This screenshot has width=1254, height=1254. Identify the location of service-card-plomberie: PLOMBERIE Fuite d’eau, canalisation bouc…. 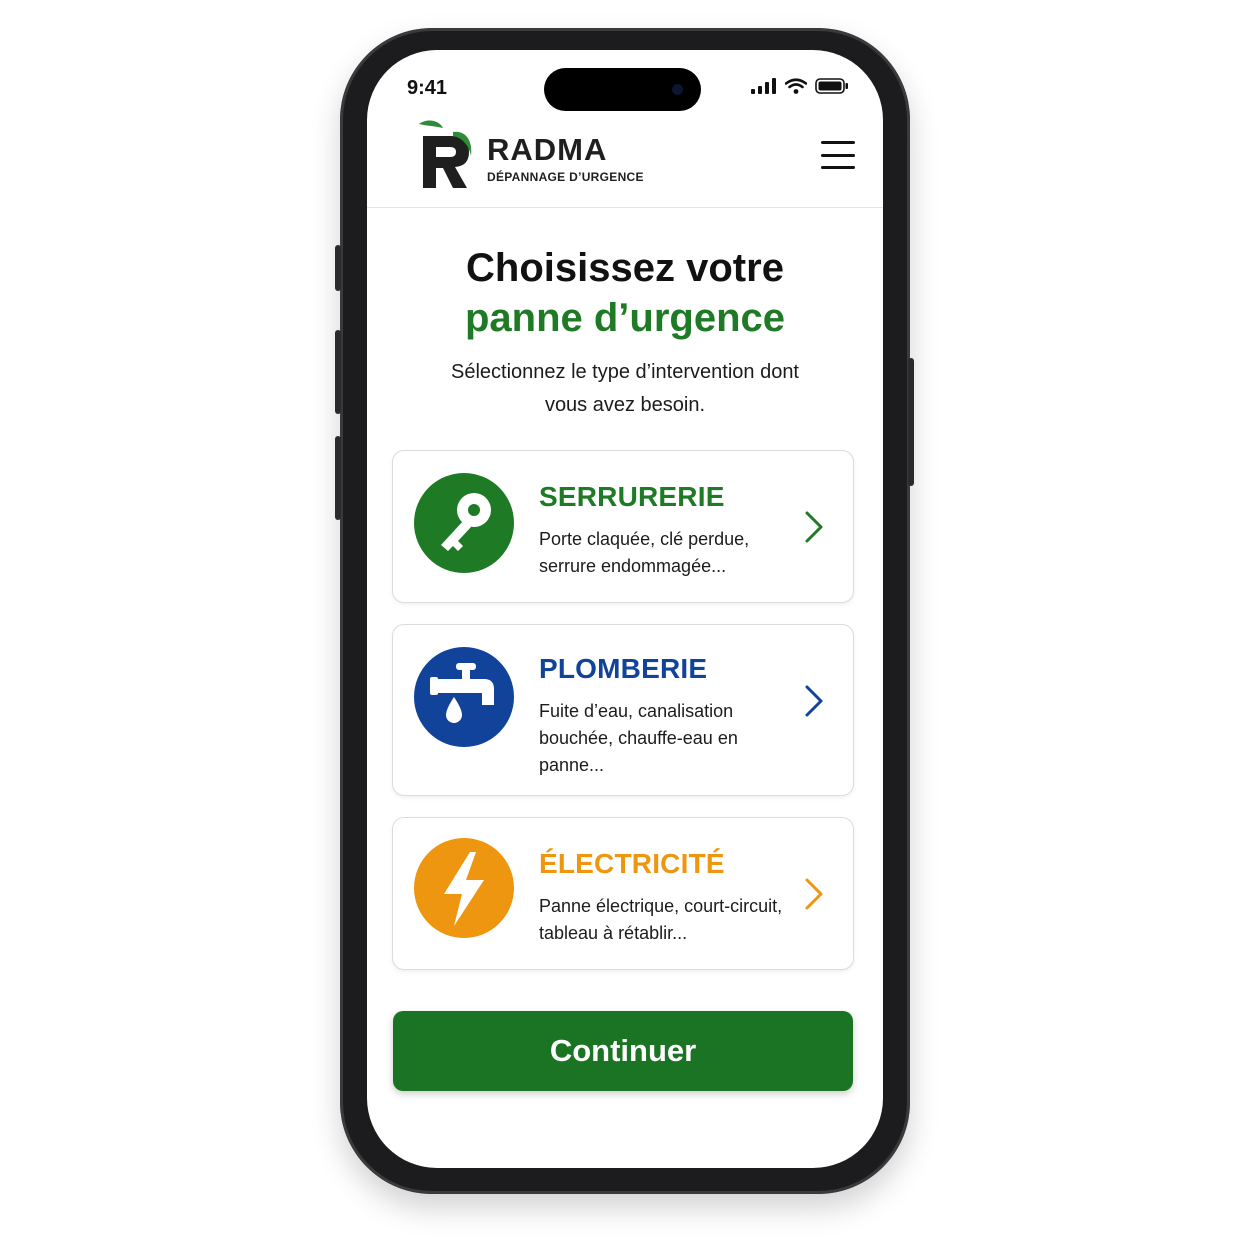
(623, 710).